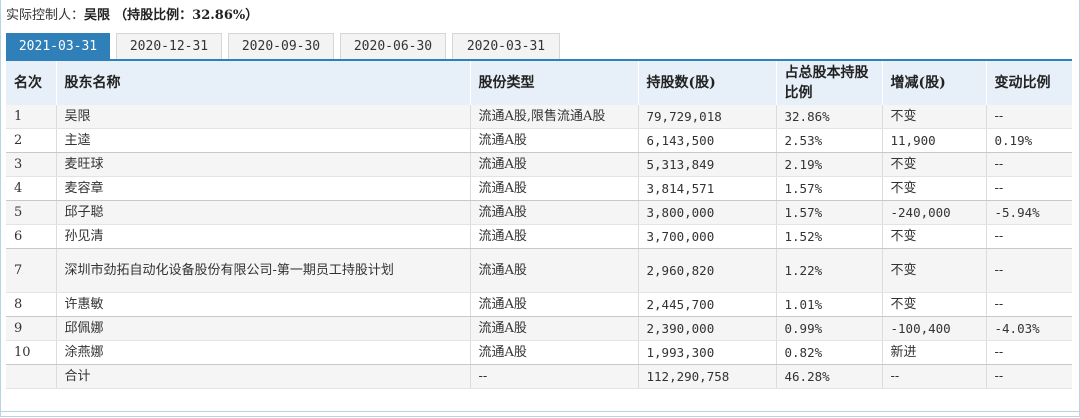 This screenshot has height=418, width=1080. What do you see at coordinates (263, 328) in the screenshot?
I see `cell-name: 邱佩娜` at bounding box center [263, 328].